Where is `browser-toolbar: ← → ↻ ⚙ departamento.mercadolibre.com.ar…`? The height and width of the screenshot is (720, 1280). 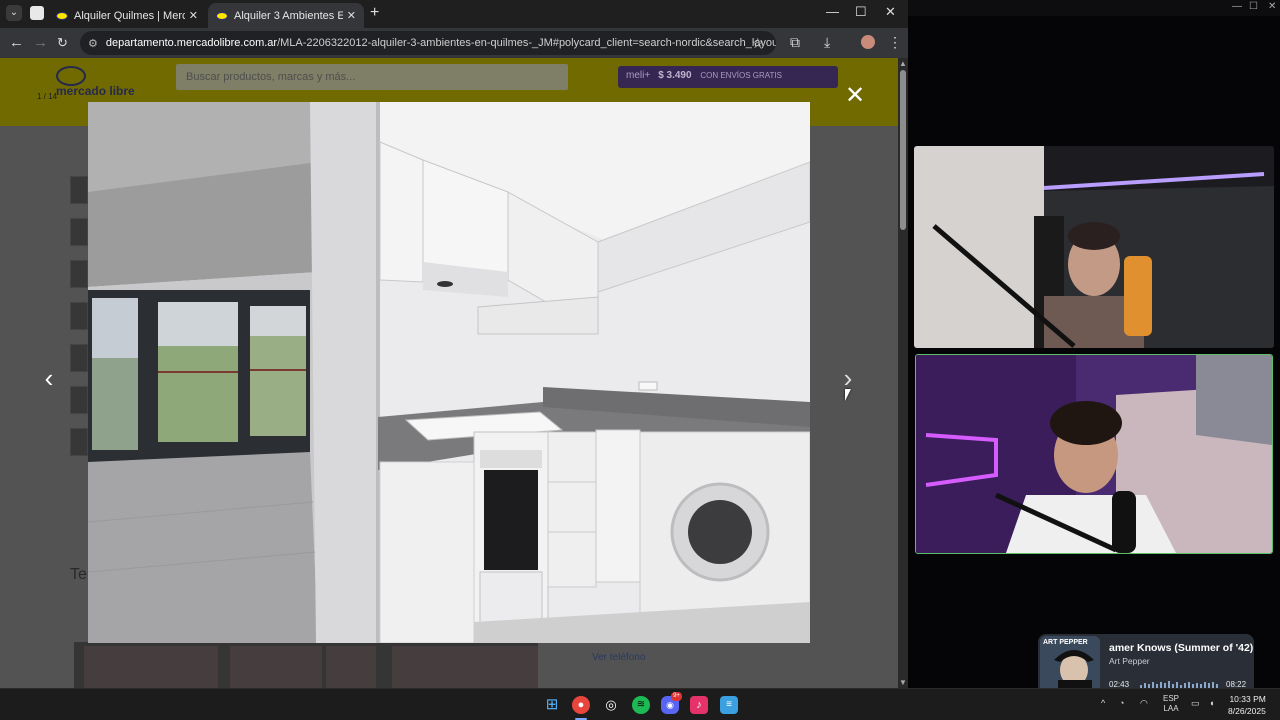 browser-toolbar: ← → ↻ ⚙ departamento.mercadolibre.com.ar… is located at coordinates (454, 43).